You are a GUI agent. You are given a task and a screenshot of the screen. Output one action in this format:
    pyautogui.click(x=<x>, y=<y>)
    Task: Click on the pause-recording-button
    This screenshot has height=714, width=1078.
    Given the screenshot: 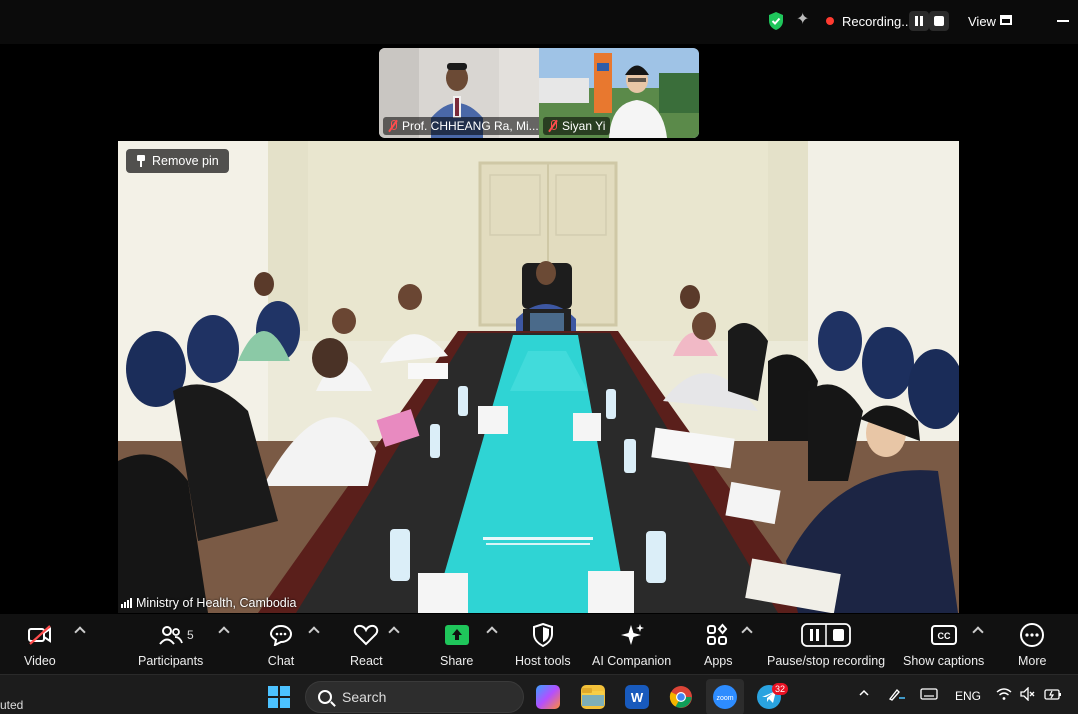 What is the action you would take?
    pyautogui.click(x=919, y=21)
    